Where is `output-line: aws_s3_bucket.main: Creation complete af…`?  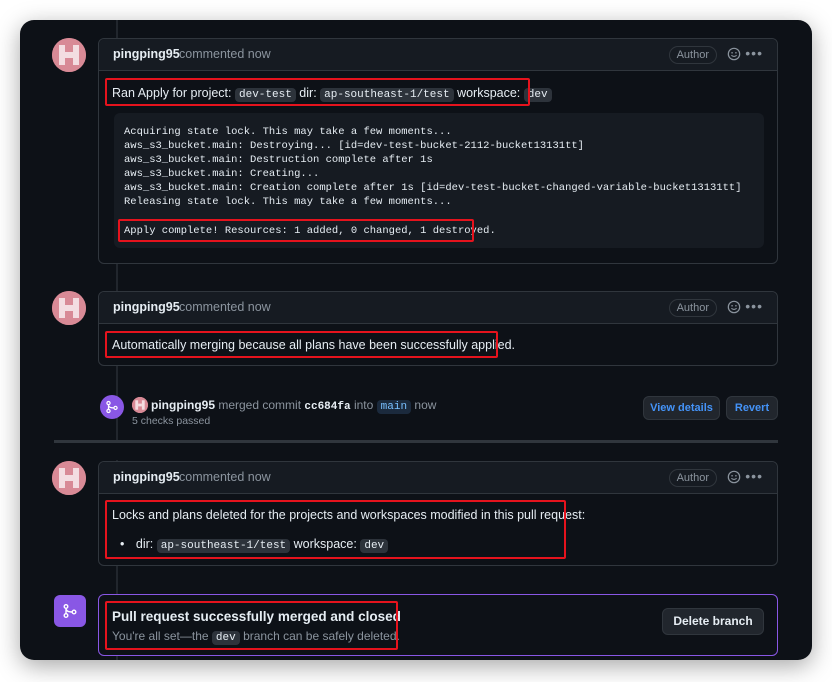
output-line: aws_s3_bucket.main: Creation complete af… is located at coordinates (433, 188).